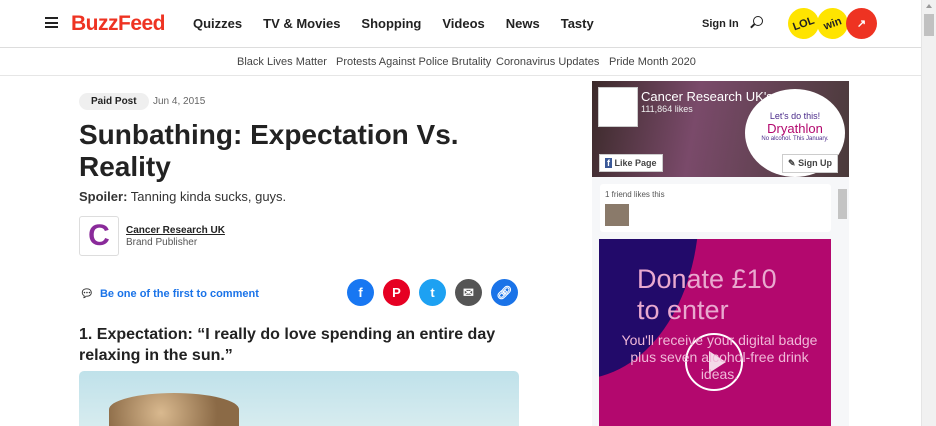 This screenshot has width=936, height=426. I want to click on friends-text: 1 friend likes this, so click(635, 194).